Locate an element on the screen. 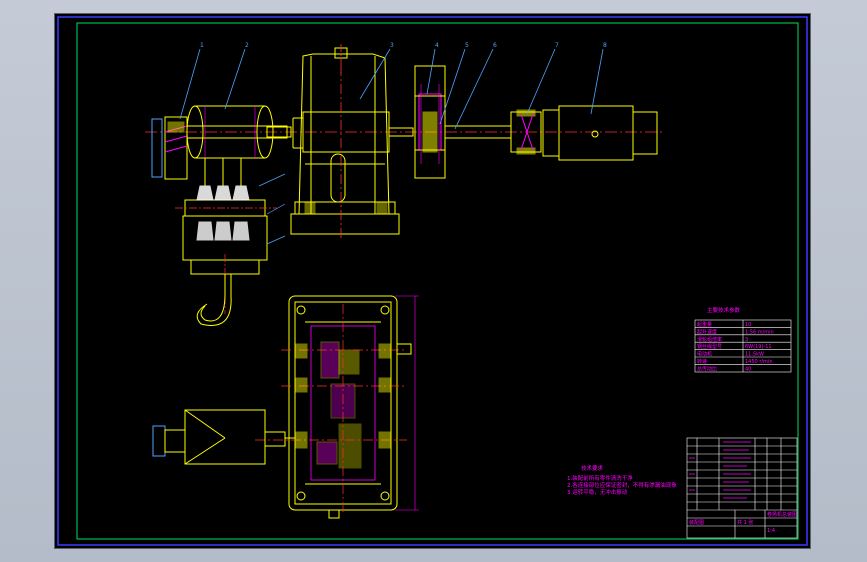 Image resolution: width=867 pixels, height=562 pixels. spec-value-6: 40 is located at coordinates (748, 369).